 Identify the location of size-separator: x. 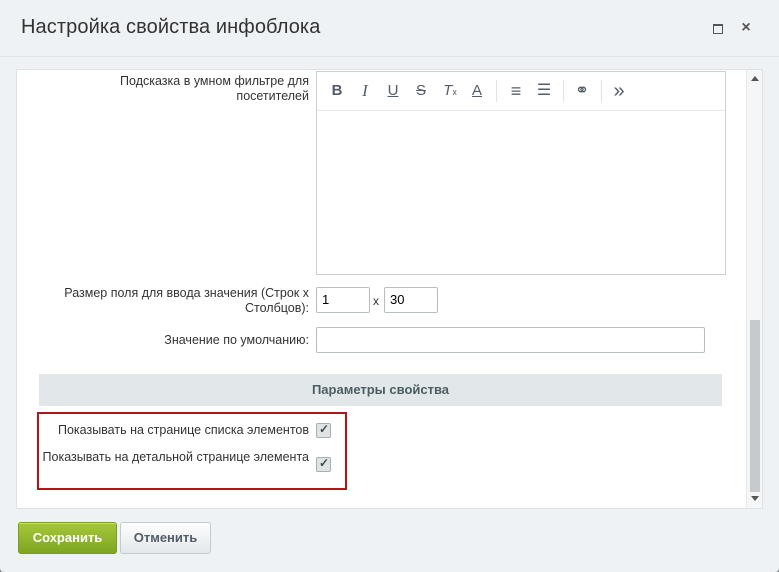
(376, 301).